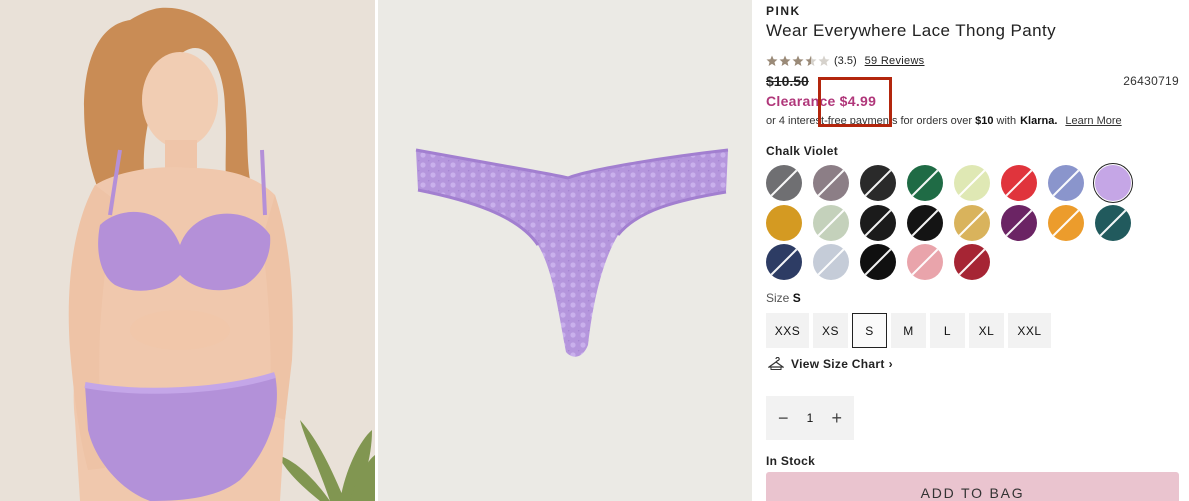 This screenshot has width=1189, height=501. I want to click on color-swatch-periwinkle, so click(1066, 183).